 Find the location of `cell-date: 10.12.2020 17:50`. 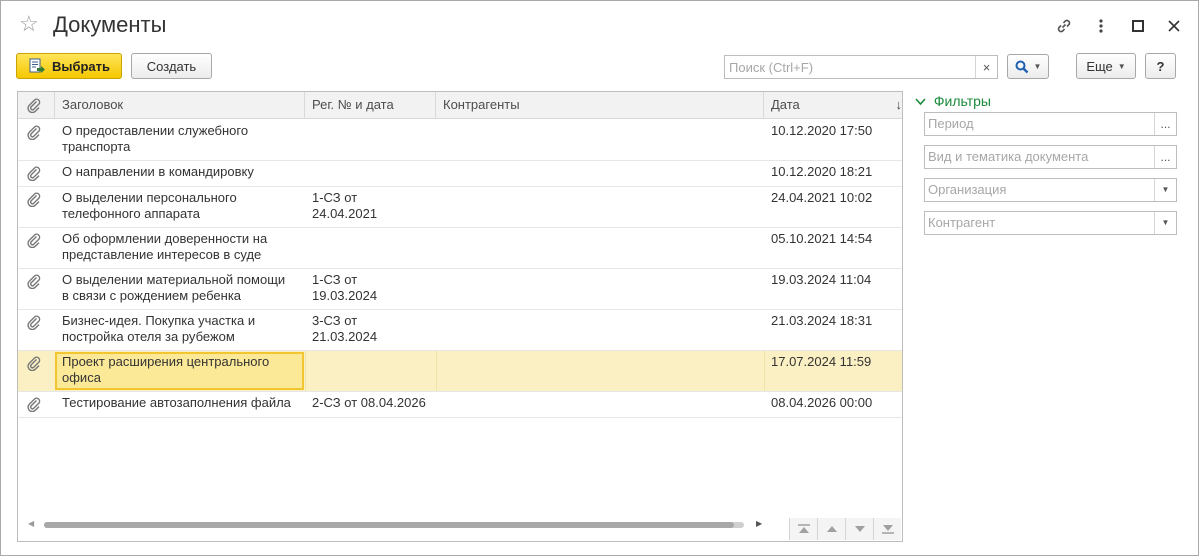

cell-date: 10.12.2020 17:50 is located at coordinates (822, 130).